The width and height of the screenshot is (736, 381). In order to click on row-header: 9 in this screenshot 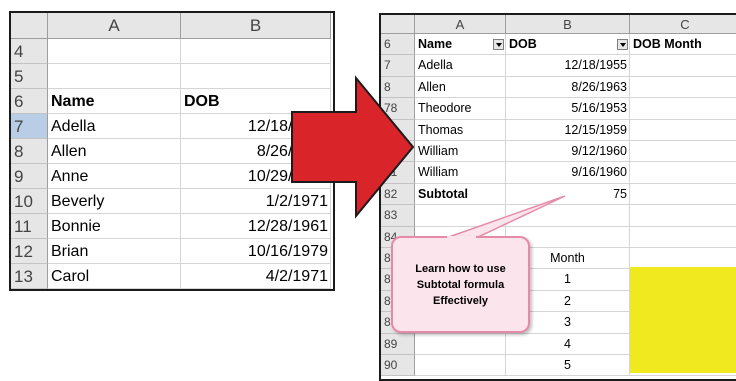, I will do `click(29, 176)`.